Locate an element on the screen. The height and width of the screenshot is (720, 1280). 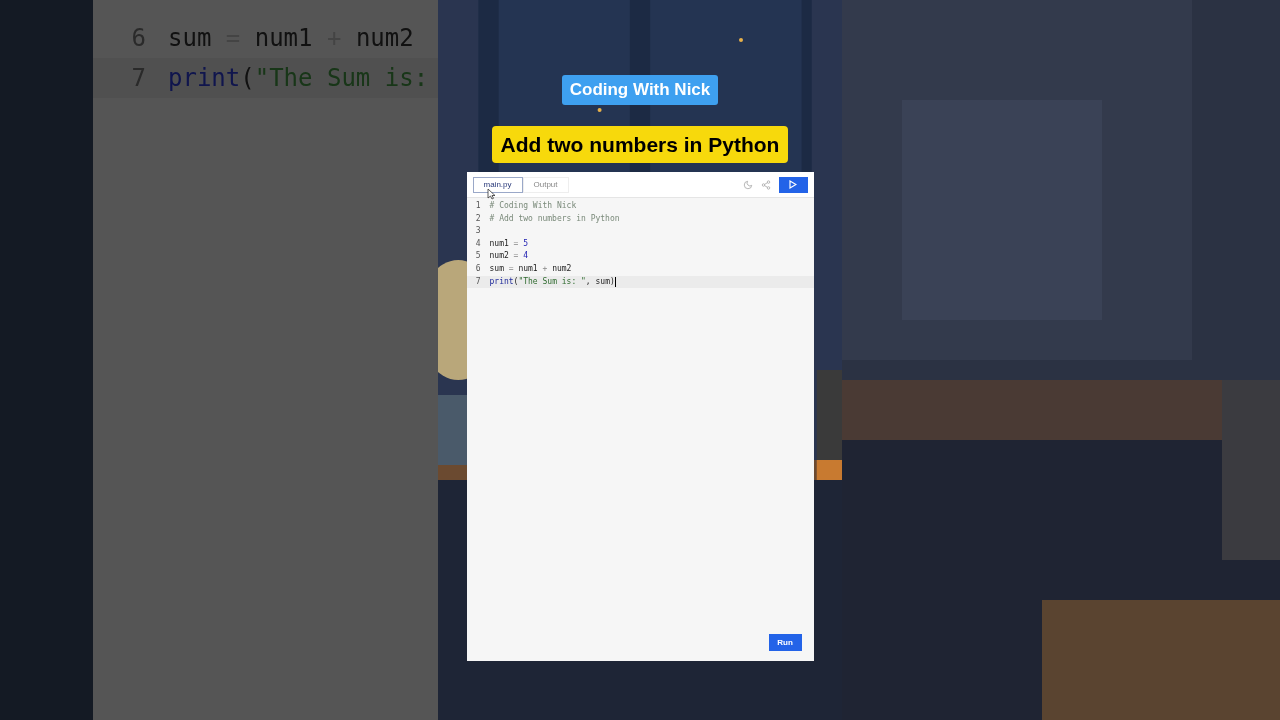
play-button is located at coordinates (793, 184).